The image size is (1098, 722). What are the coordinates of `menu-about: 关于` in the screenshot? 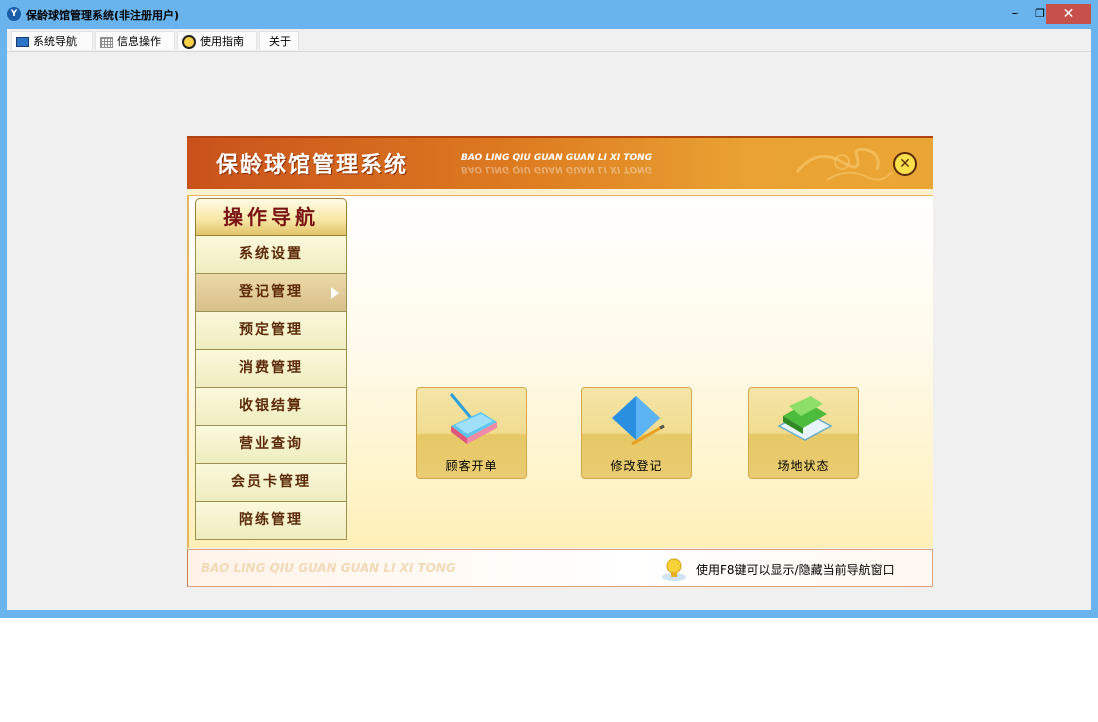 It's located at (279, 40).